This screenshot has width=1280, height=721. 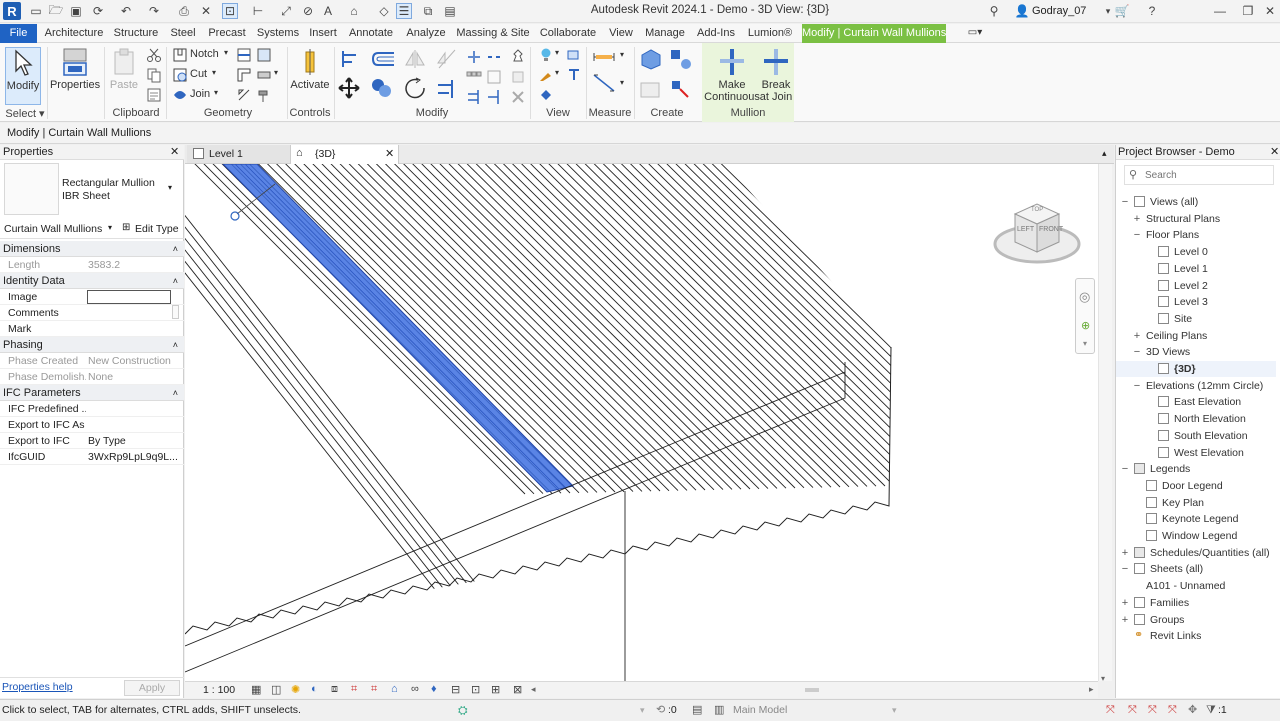 What do you see at coordinates (264, 55) in the screenshot?
I see `paint-icon` at bounding box center [264, 55].